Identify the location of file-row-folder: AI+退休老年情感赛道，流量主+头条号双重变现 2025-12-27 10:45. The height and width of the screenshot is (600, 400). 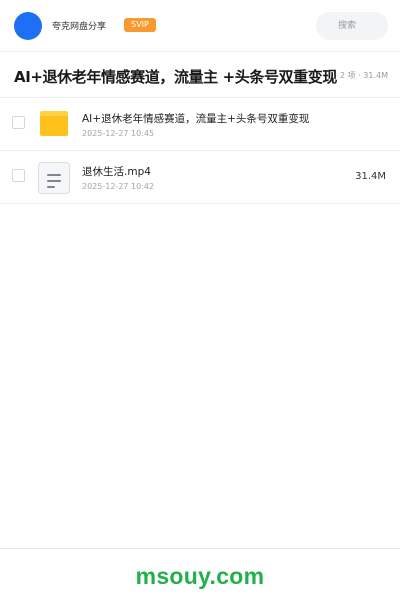
(200, 124).